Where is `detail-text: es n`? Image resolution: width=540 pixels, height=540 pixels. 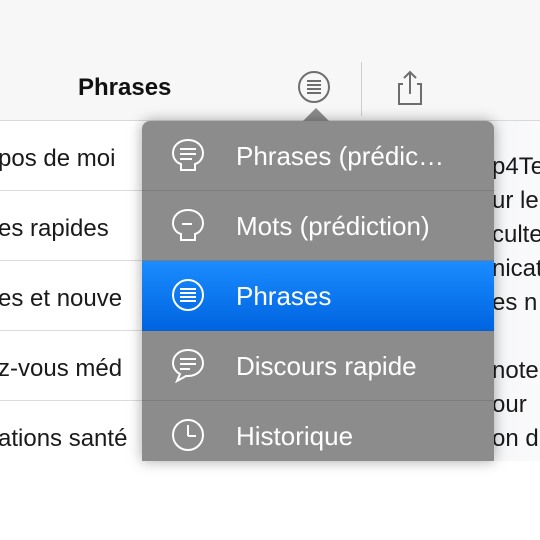 detail-text: es n is located at coordinates (515, 302).